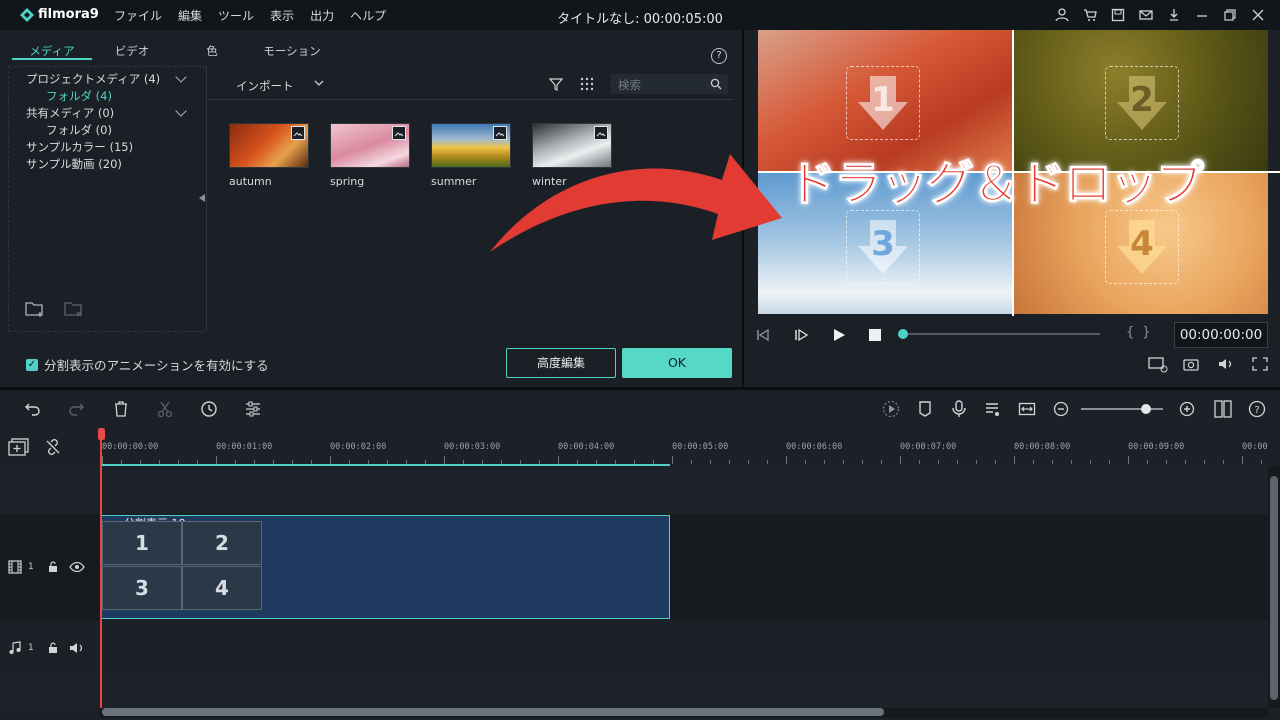  I want to click on tab-video: ビデオ, so click(132, 50).